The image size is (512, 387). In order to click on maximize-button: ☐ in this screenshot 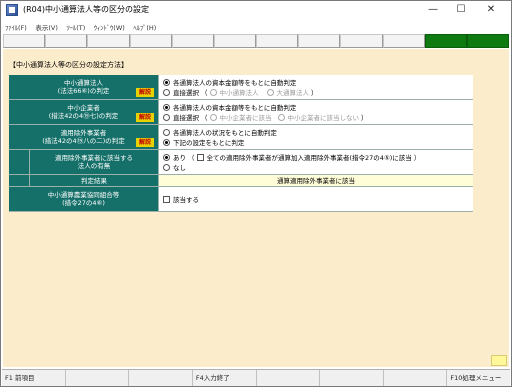, I will do `click(461, 10)`.